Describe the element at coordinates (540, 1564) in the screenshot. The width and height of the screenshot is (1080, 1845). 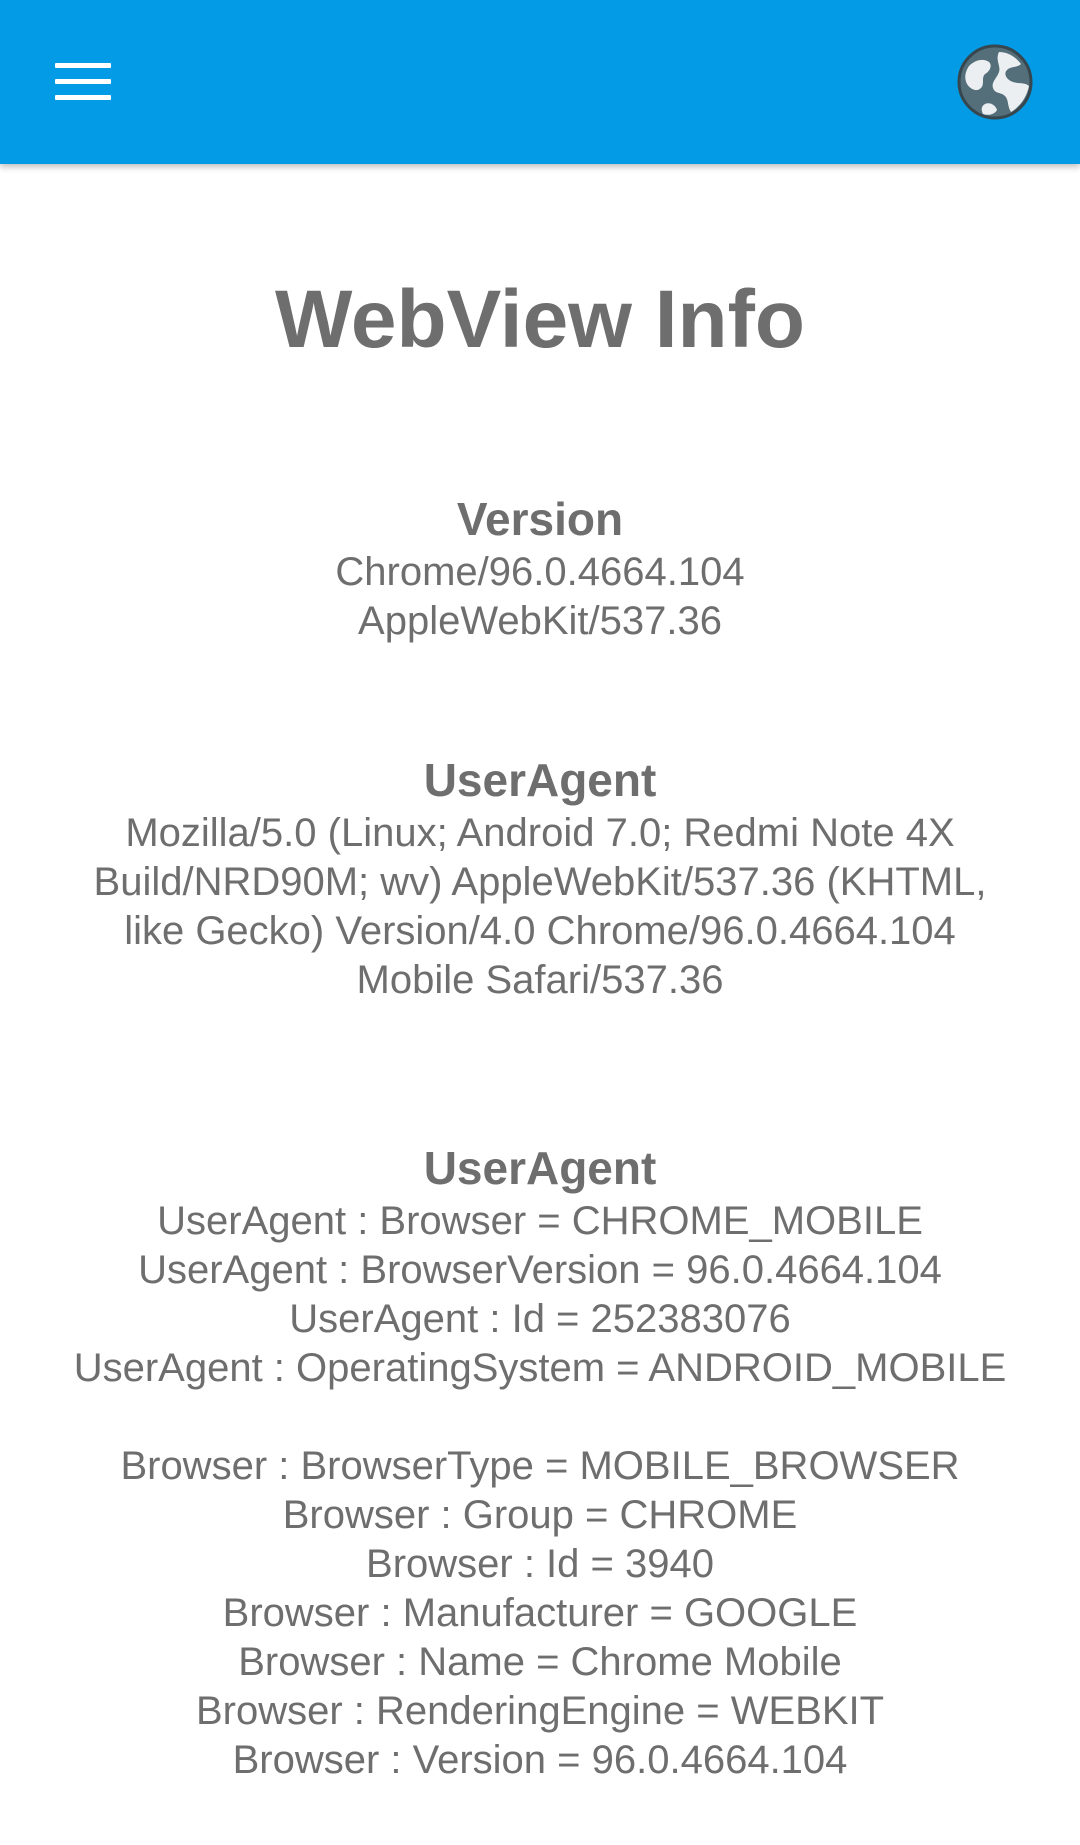
I see `browser-detail-line: Browser : Id = 3940` at that location.